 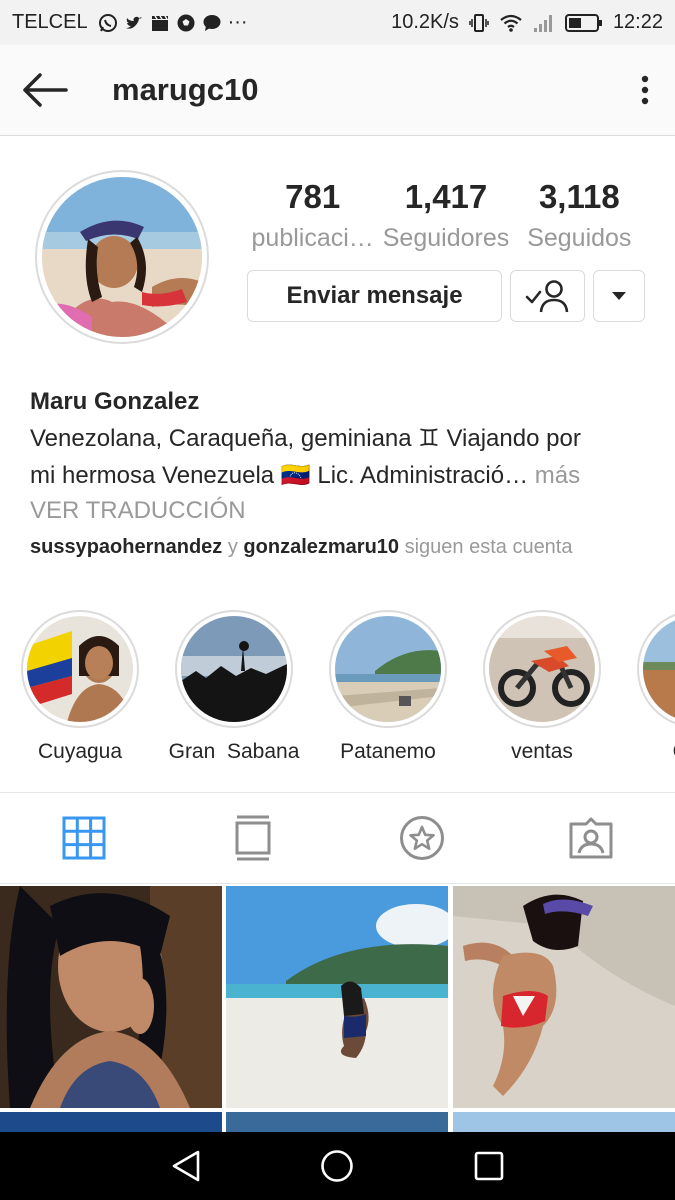 What do you see at coordinates (50, 22) in the screenshot?
I see `carrier-name: TELCEL` at bounding box center [50, 22].